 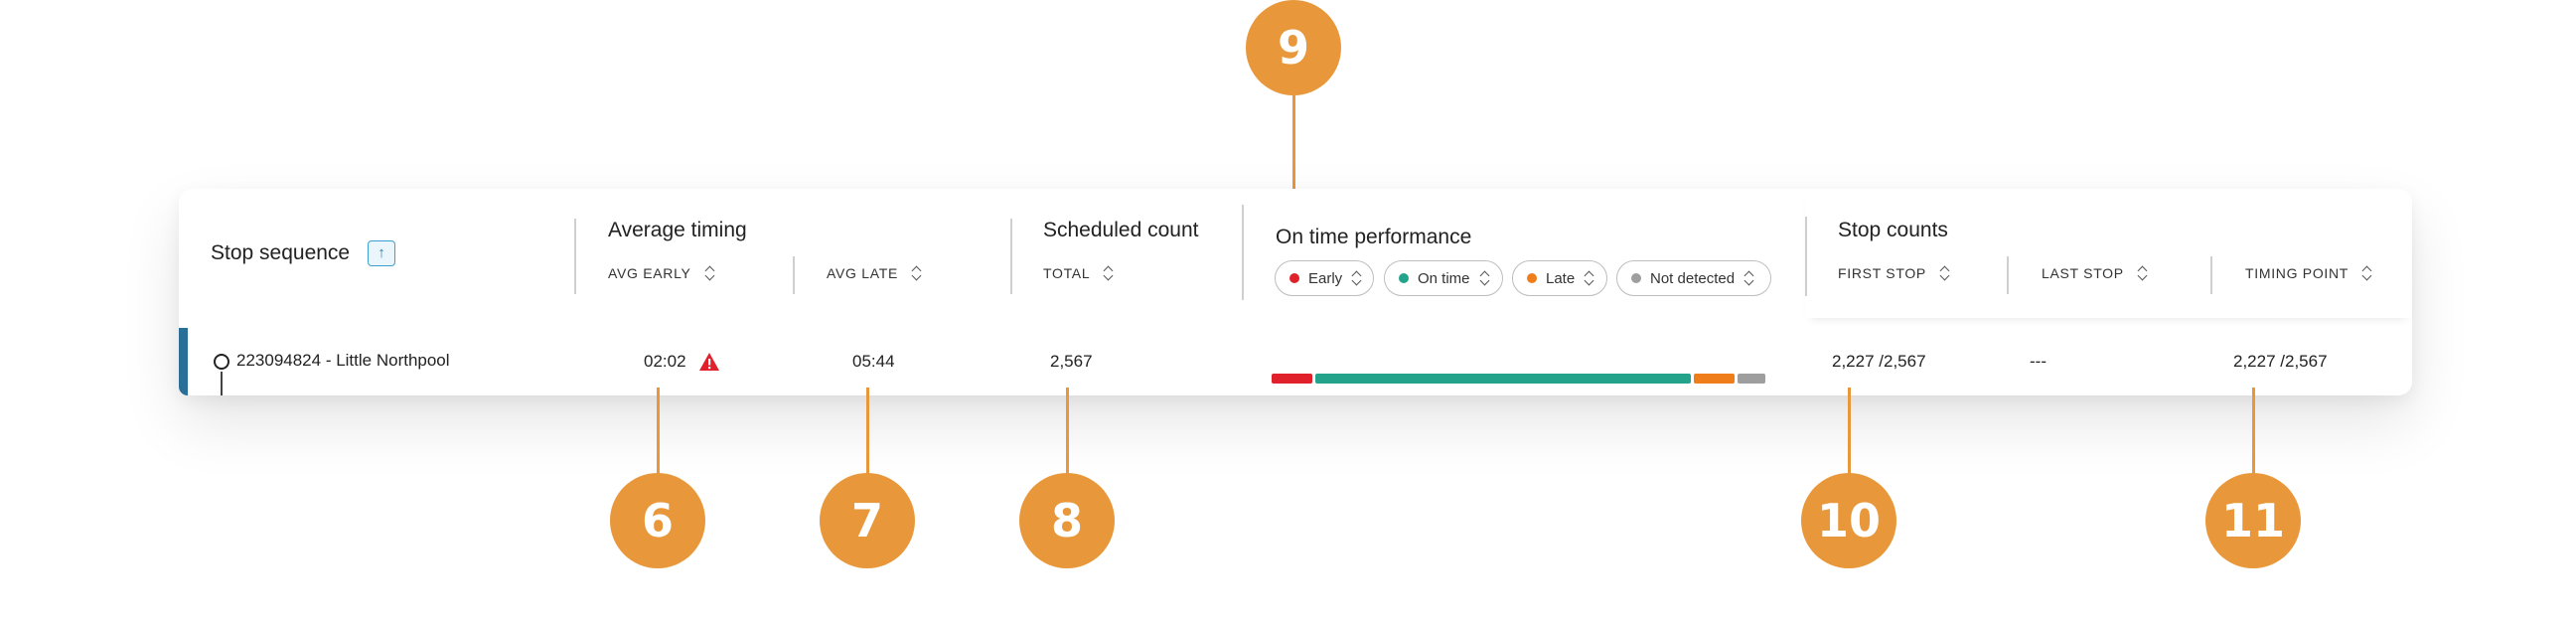 I want to click on on-time-dot-icon, so click(x=1404, y=278).